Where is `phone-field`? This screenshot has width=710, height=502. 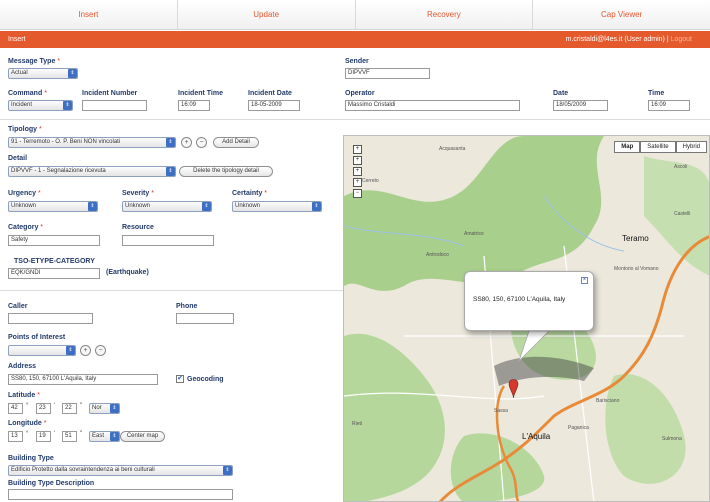 phone-field is located at coordinates (205, 318).